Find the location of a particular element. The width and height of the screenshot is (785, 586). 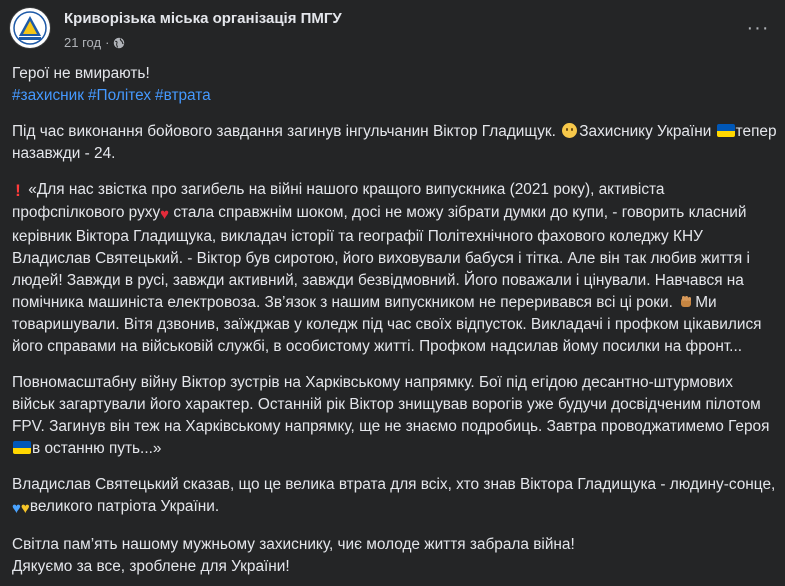

organization-logo-icon is located at coordinates (30, 28).